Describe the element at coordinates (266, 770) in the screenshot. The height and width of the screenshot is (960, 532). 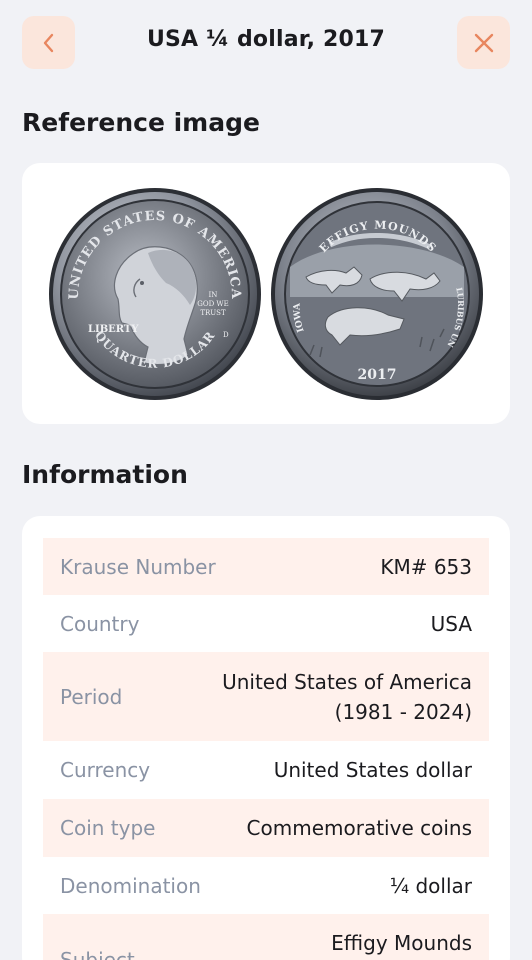
I see `info-row-currency: Currency United States dollar` at that location.